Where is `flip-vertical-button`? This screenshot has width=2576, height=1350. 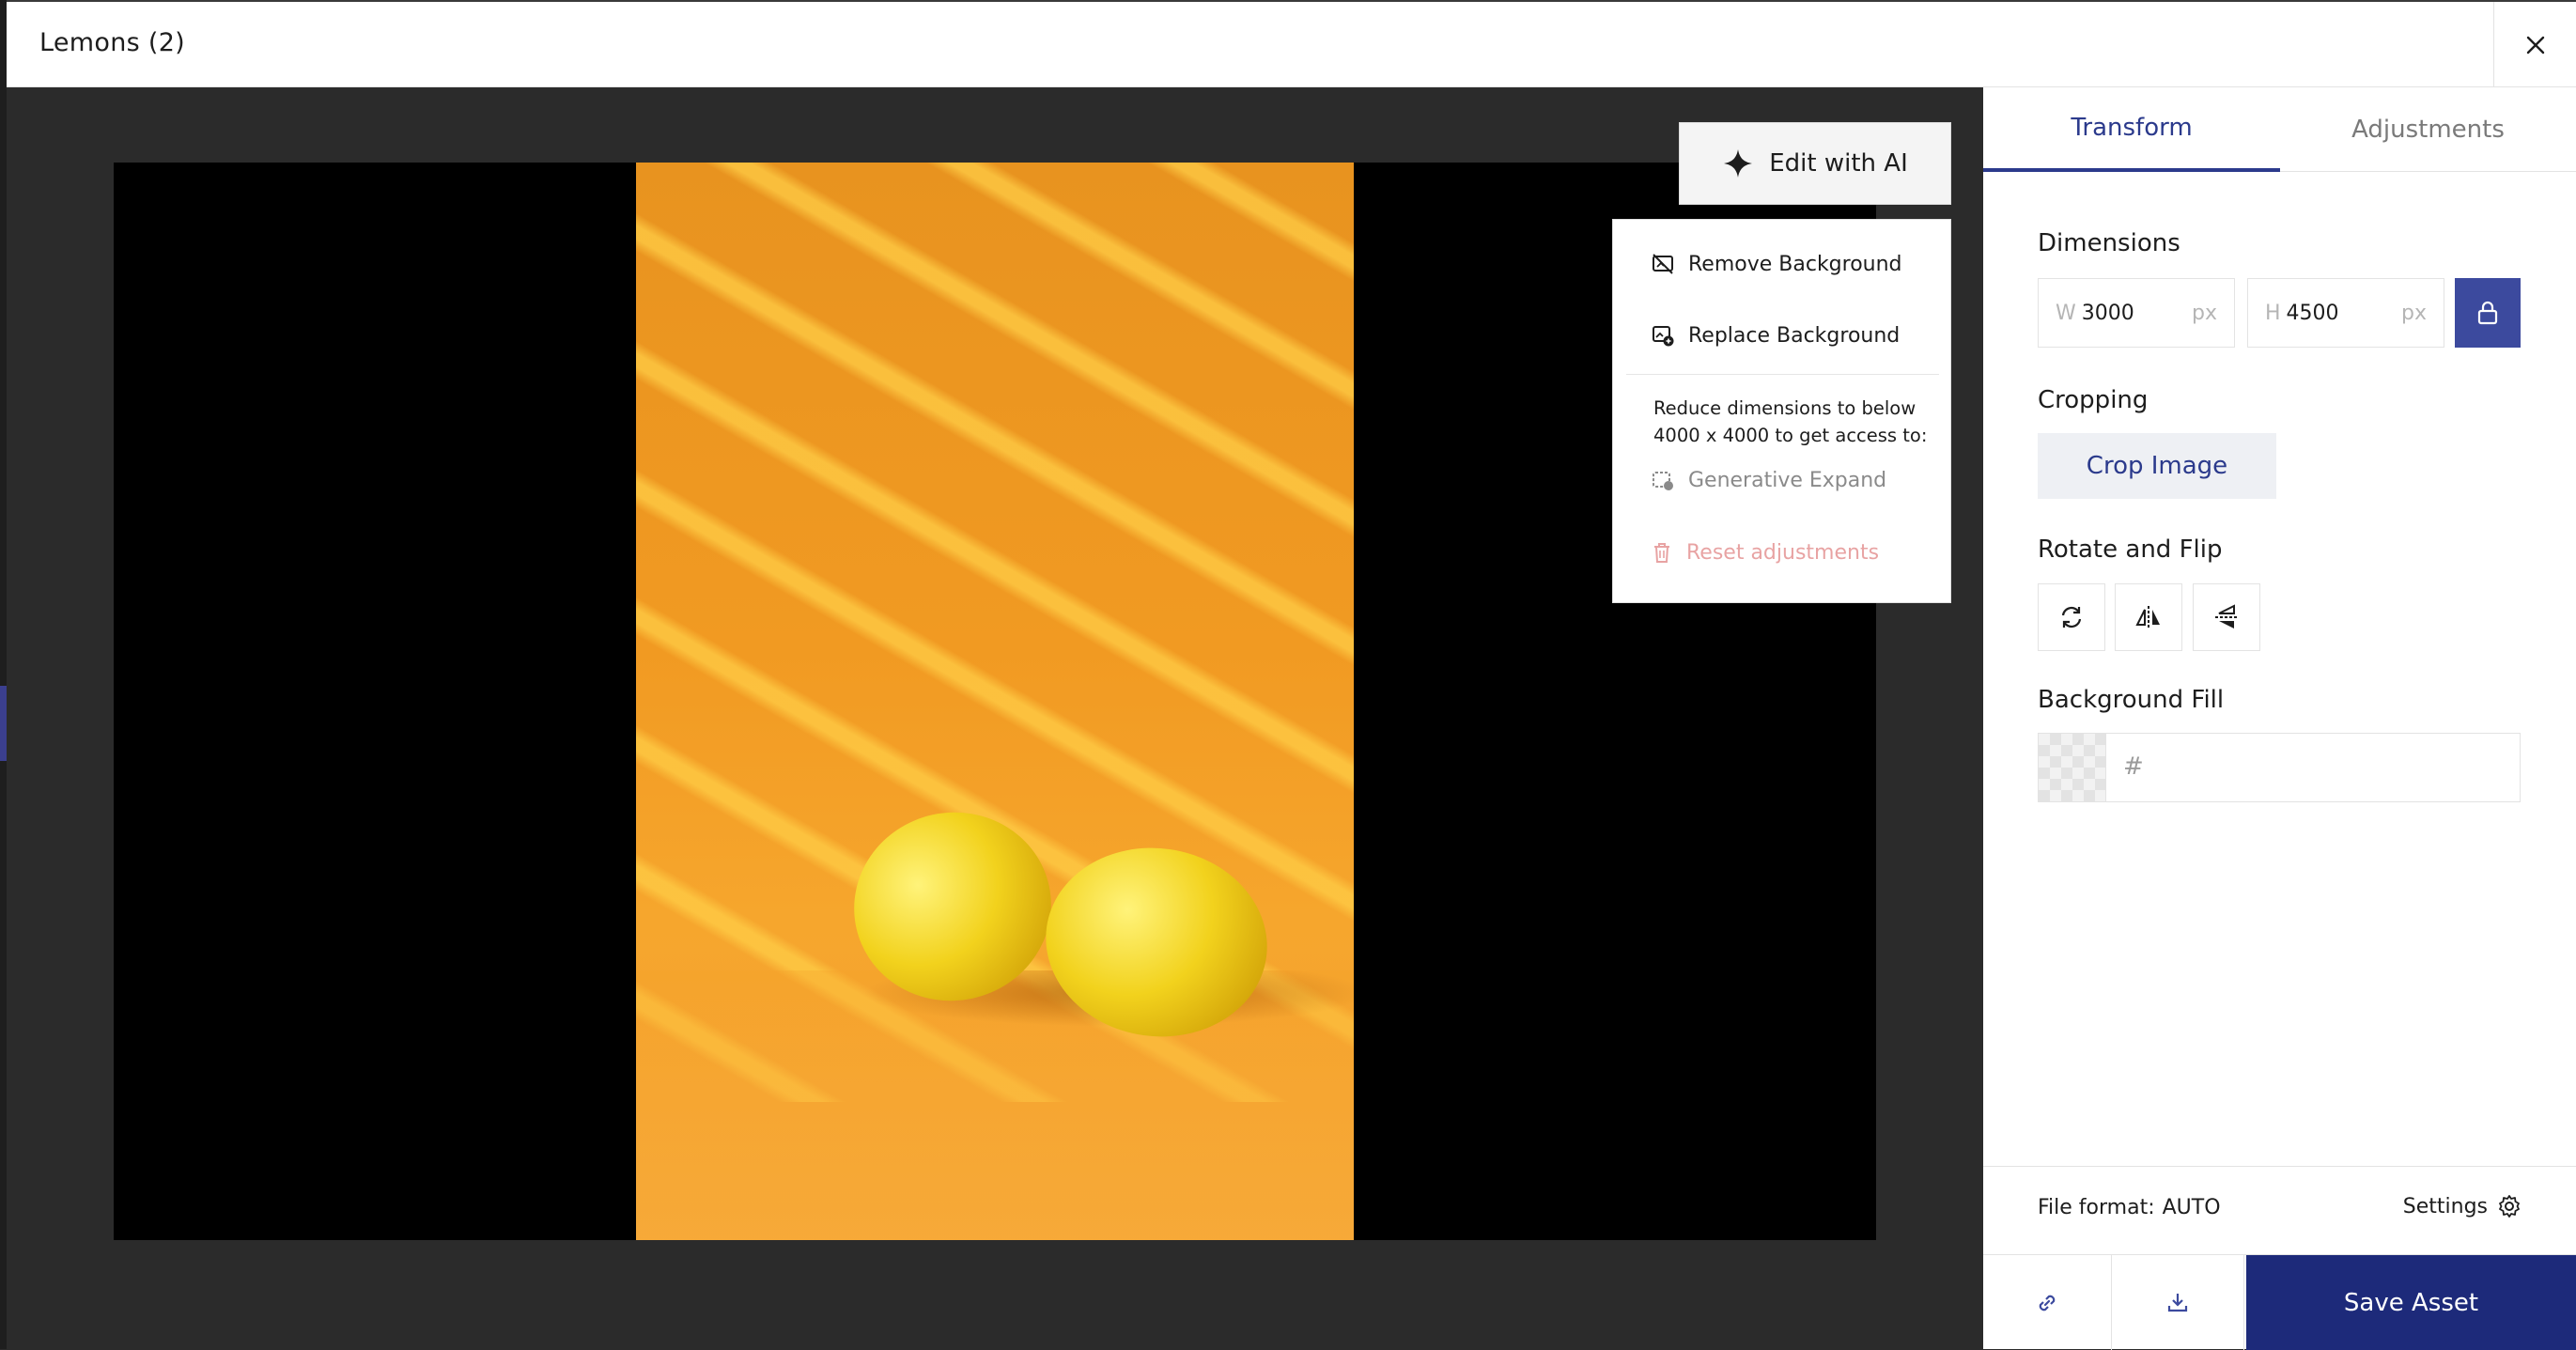 flip-vertical-button is located at coordinates (2227, 617).